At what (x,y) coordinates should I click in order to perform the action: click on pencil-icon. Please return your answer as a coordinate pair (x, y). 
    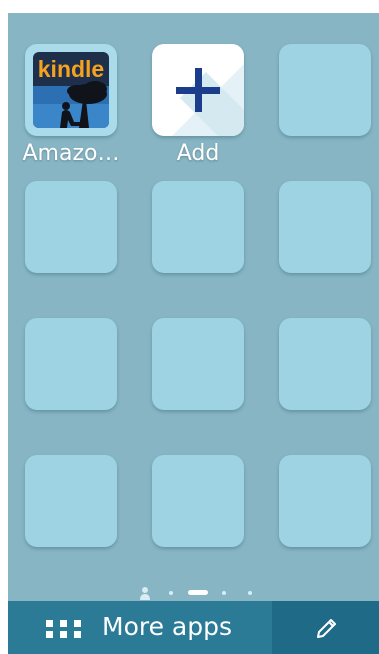
    Looking at the image, I should click on (326, 628).